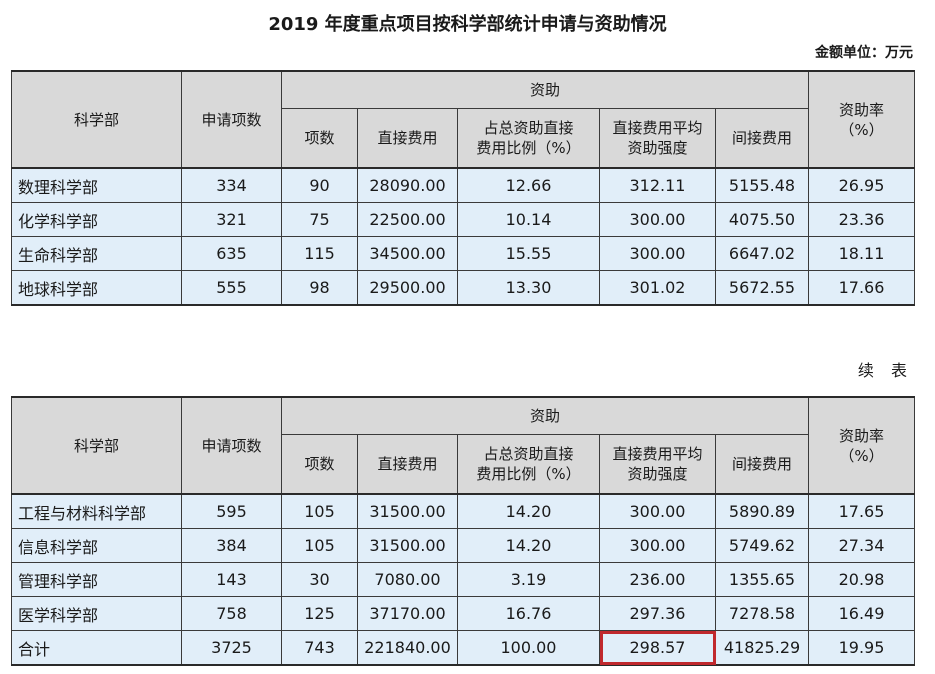 This screenshot has width=935, height=674. I want to click on cell-direct: 34500.00, so click(407, 253).